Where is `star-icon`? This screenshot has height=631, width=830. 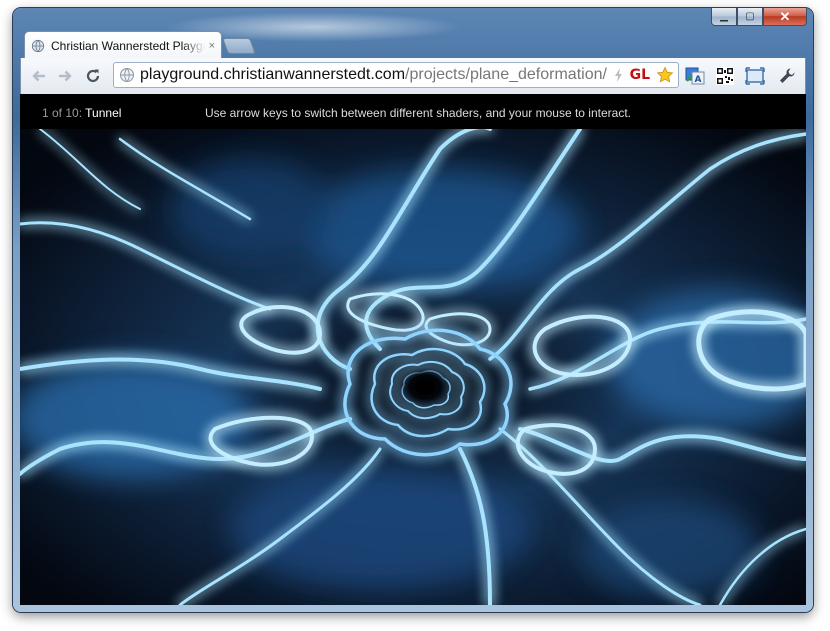 star-icon is located at coordinates (665, 75).